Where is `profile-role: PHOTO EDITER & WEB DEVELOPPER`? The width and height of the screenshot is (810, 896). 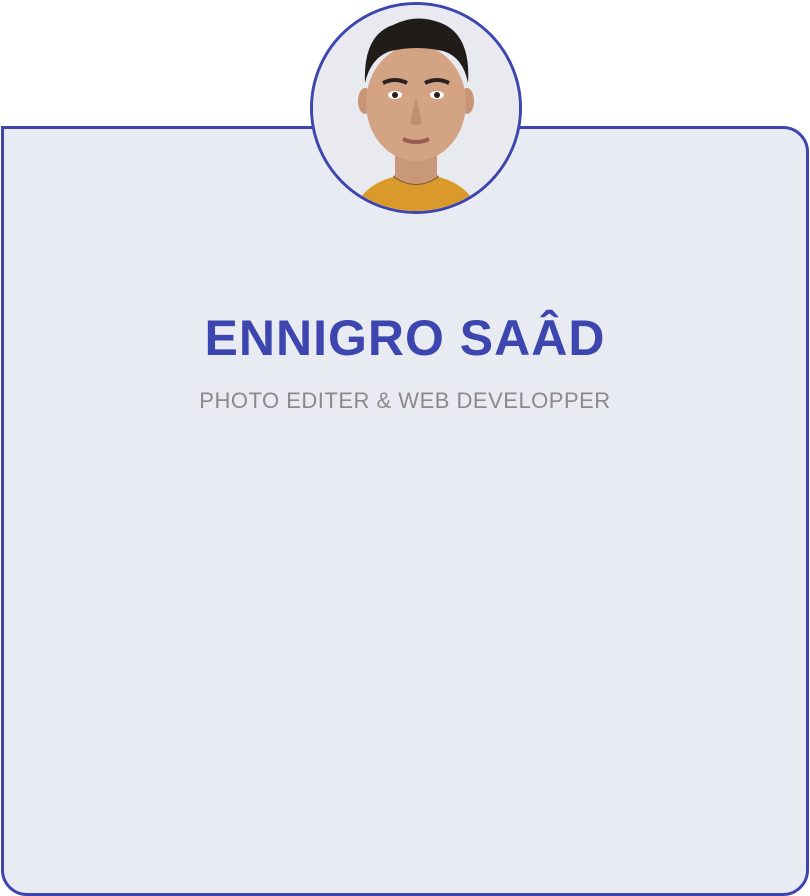 profile-role: PHOTO EDITER & WEB DEVELOPPER is located at coordinates (405, 400).